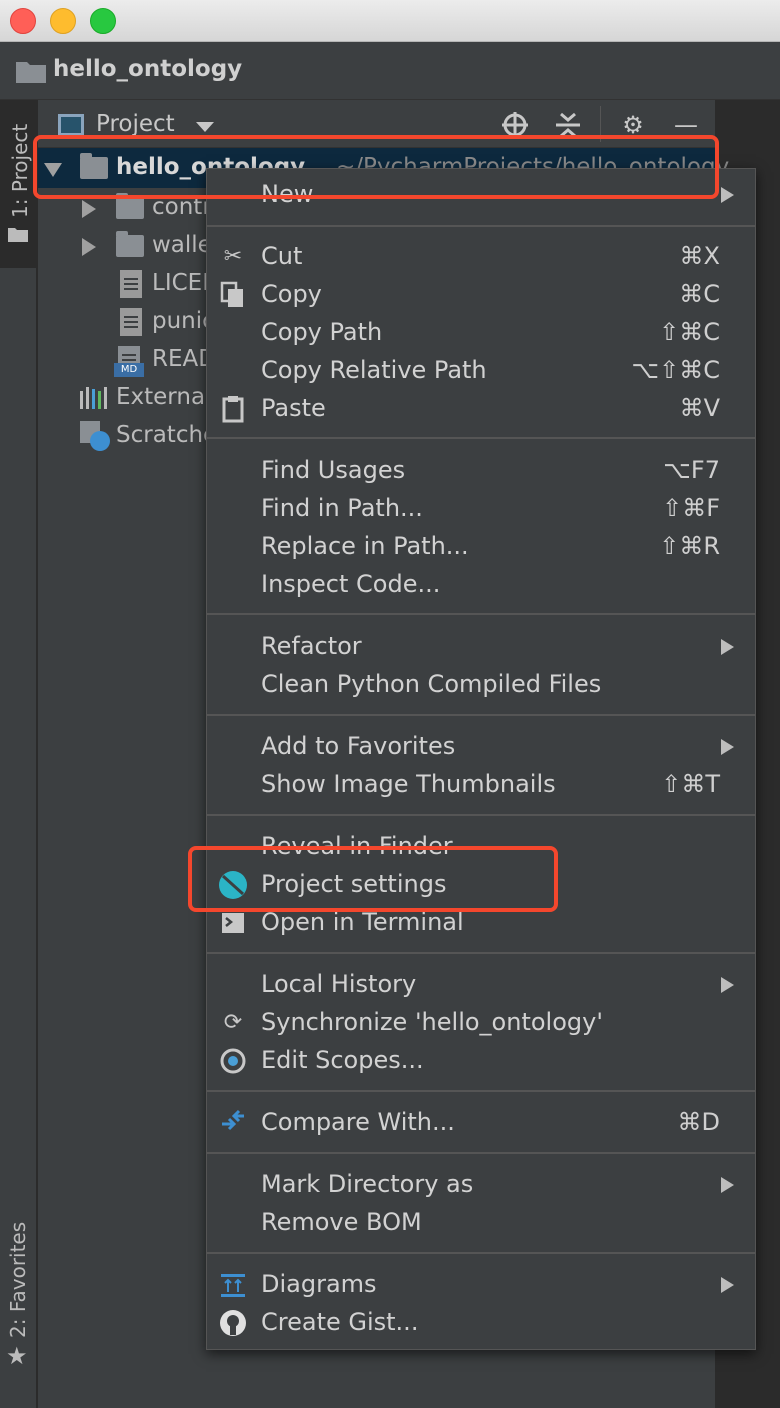 The height and width of the screenshot is (1408, 780). I want to click on menu-item-clean-python-compiled: Clean Python Compiled Files, so click(481, 685).